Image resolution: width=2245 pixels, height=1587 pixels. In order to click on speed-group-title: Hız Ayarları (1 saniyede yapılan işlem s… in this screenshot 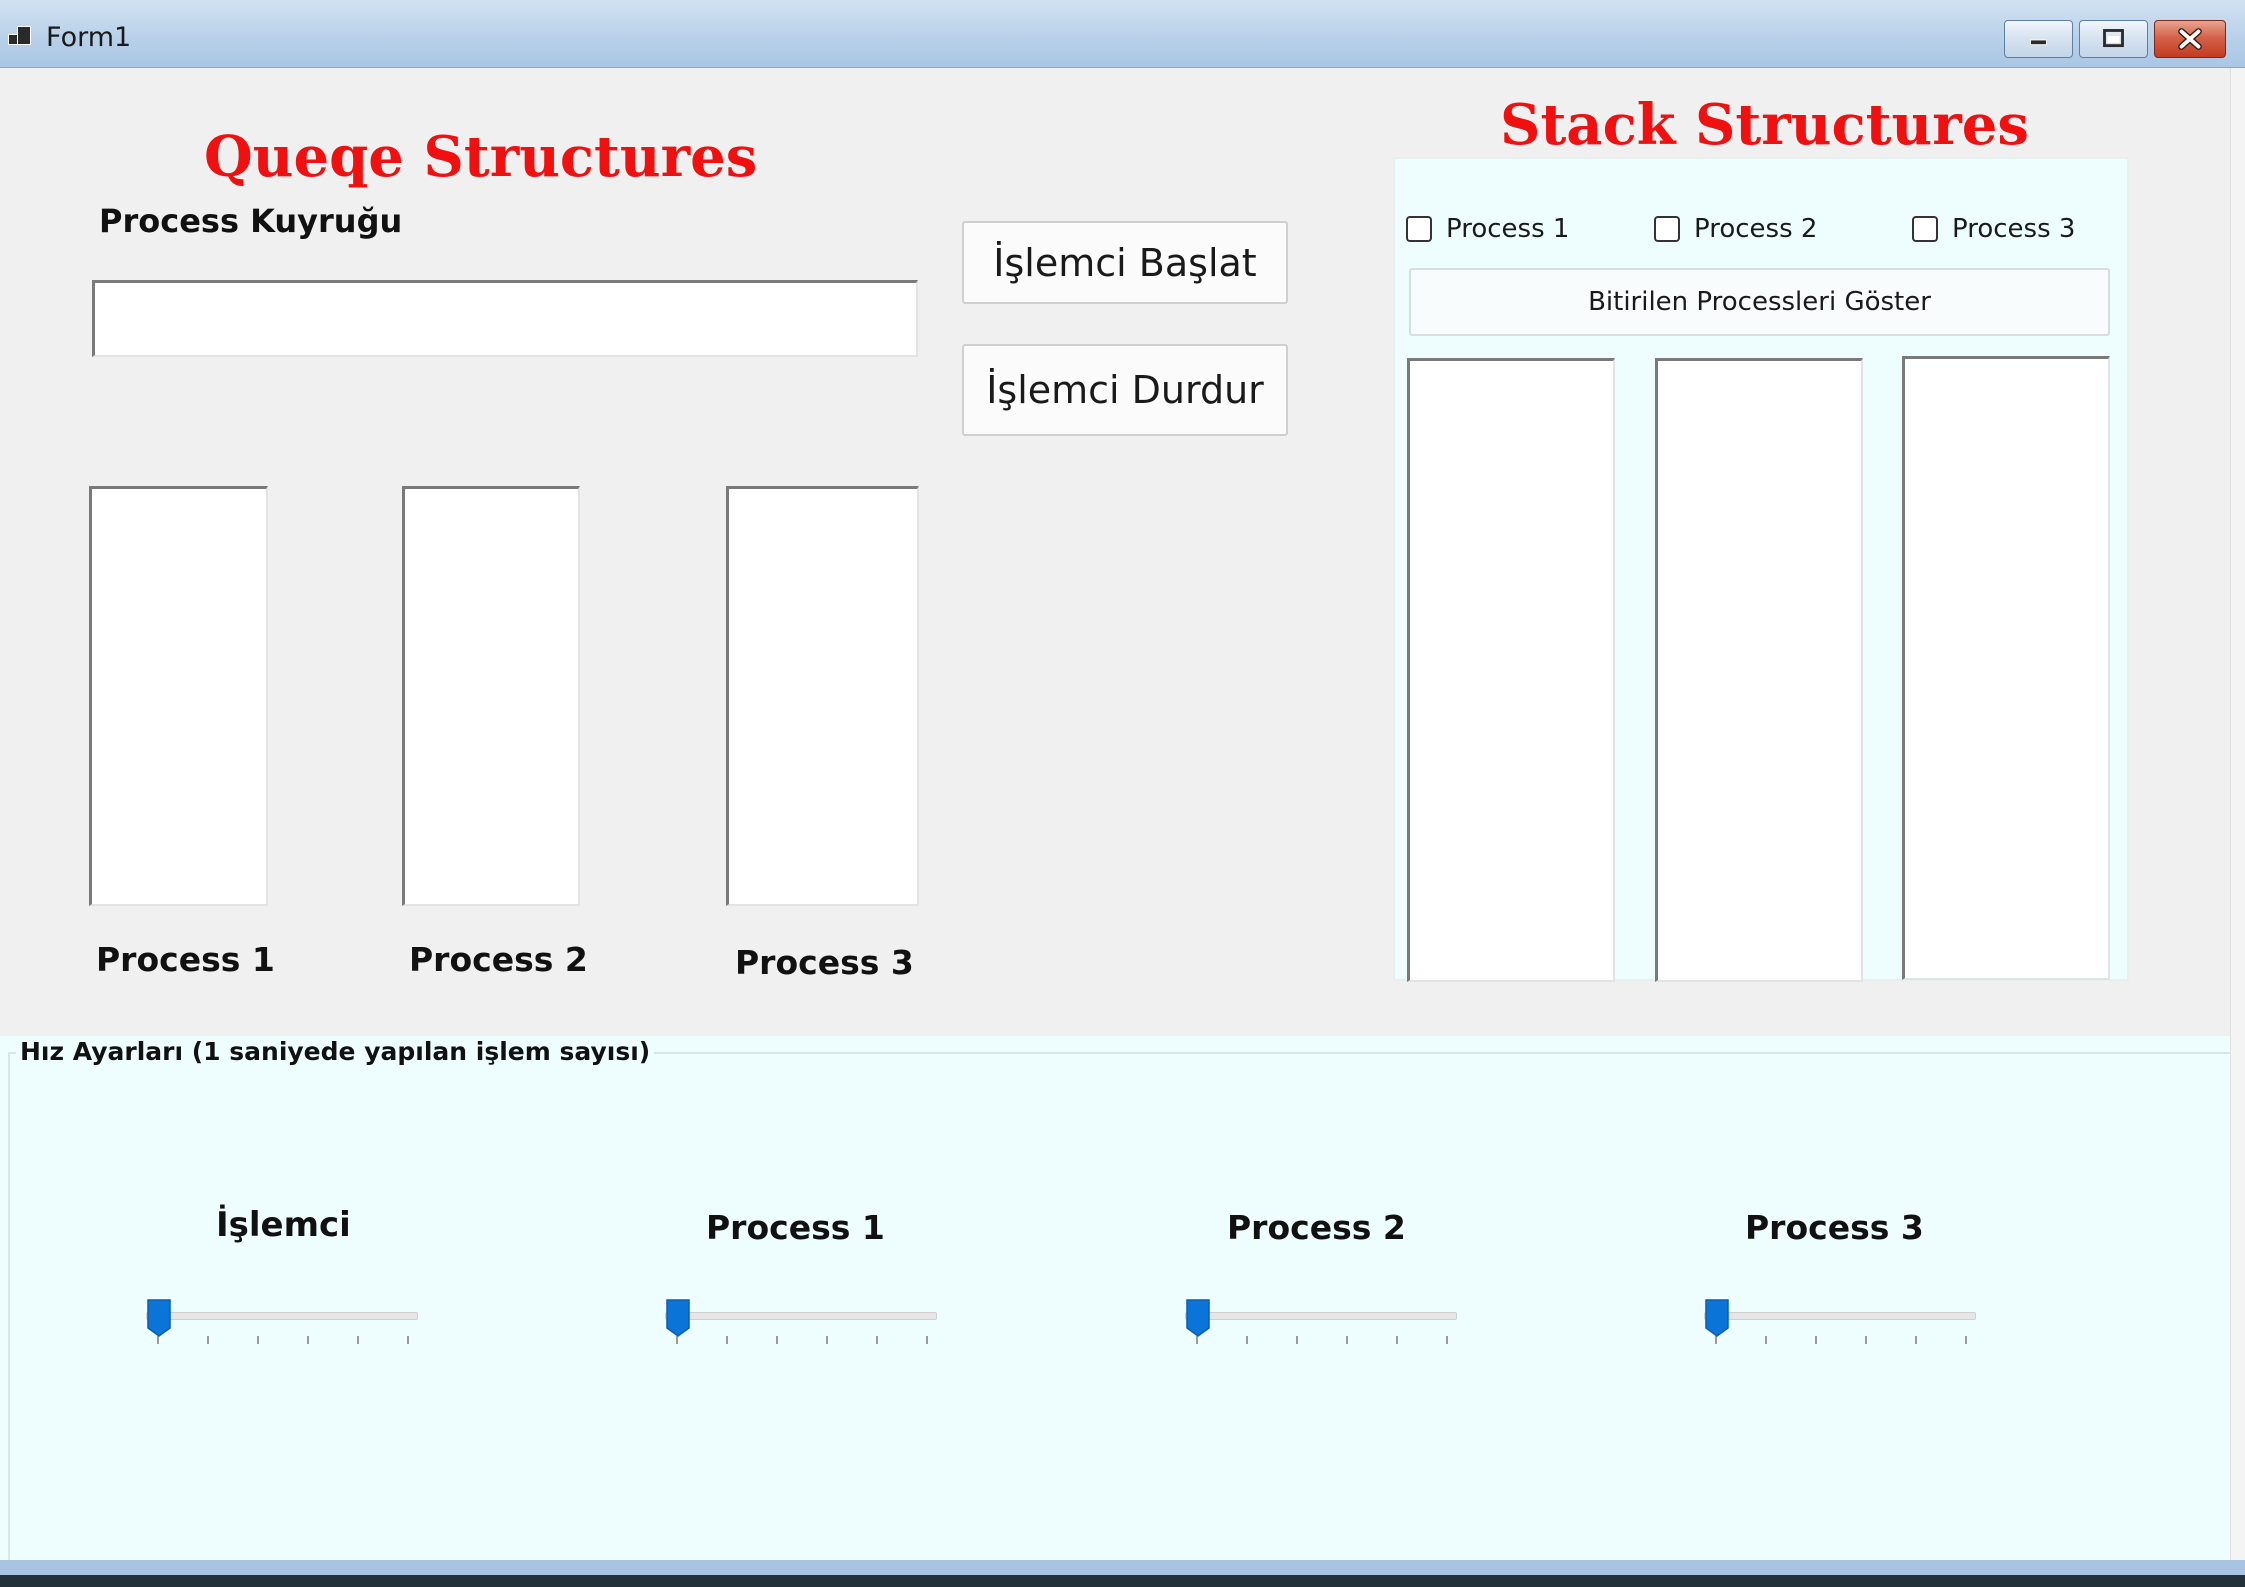, I will do `click(335, 1051)`.